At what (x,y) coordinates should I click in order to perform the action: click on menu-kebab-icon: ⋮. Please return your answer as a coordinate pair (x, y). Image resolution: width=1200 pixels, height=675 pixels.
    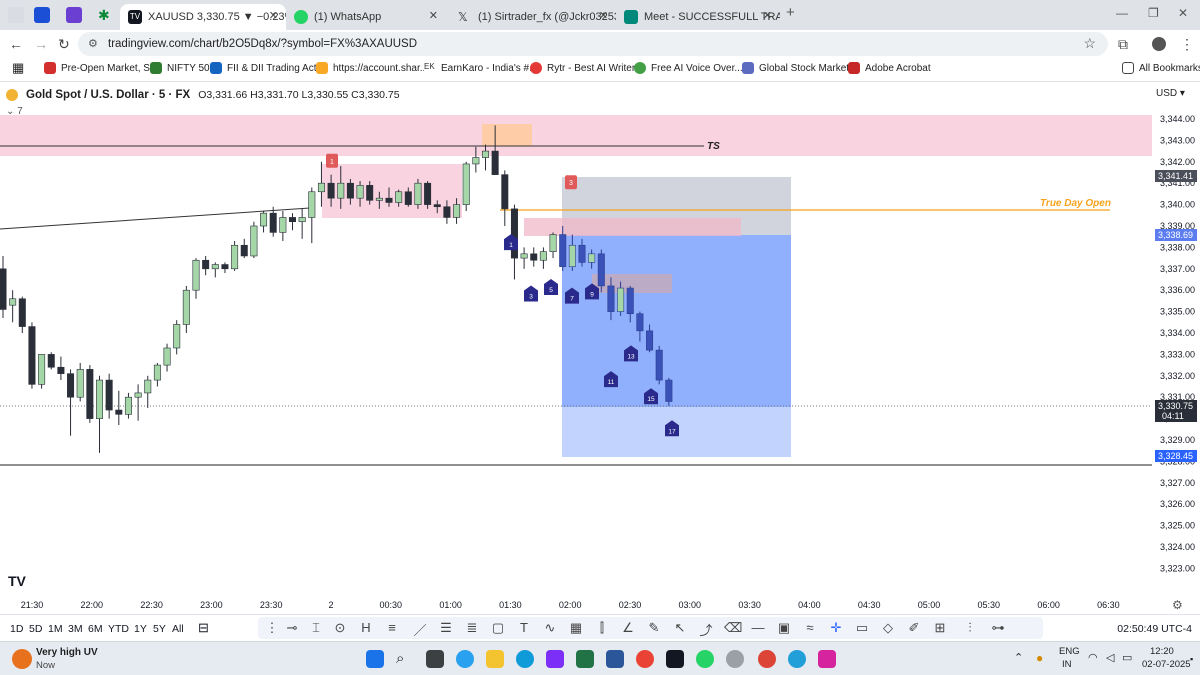
    Looking at the image, I should click on (1187, 44).